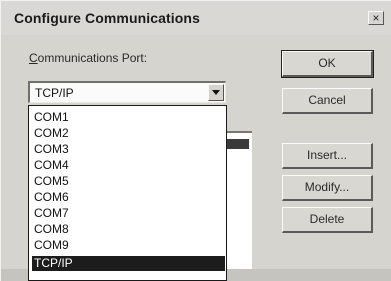  What do you see at coordinates (327, 64) in the screenshot?
I see `ok-button: OK` at bounding box center [327, 64].